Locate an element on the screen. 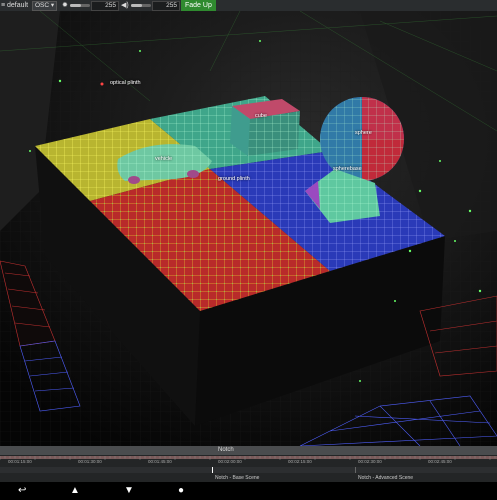  top-toolbar: ≡ default OSC ▾ ✹ 255 ◀) 255 Fade Up is located at coordinates (248, 5).